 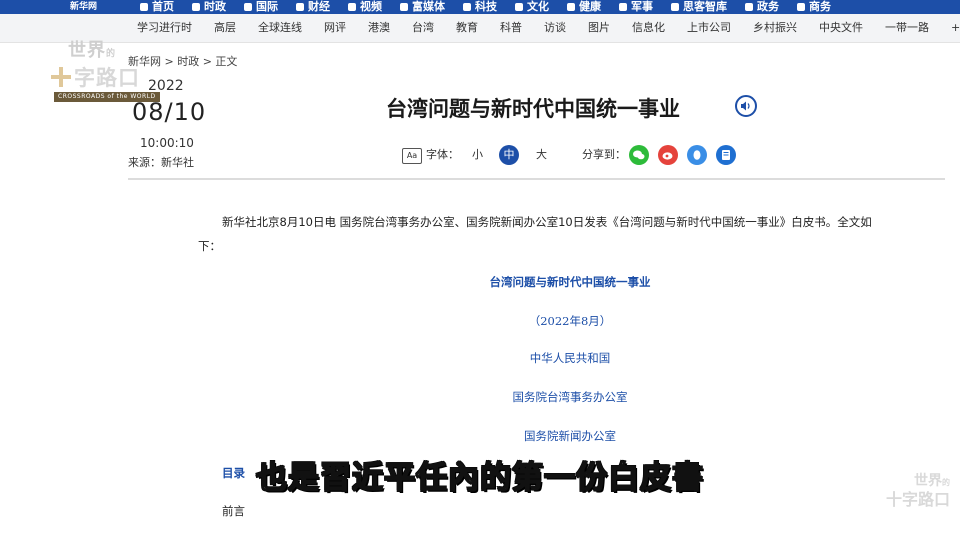 I want to click on issuer-prc: 中华人民共和国, so click(x=570, y=358).